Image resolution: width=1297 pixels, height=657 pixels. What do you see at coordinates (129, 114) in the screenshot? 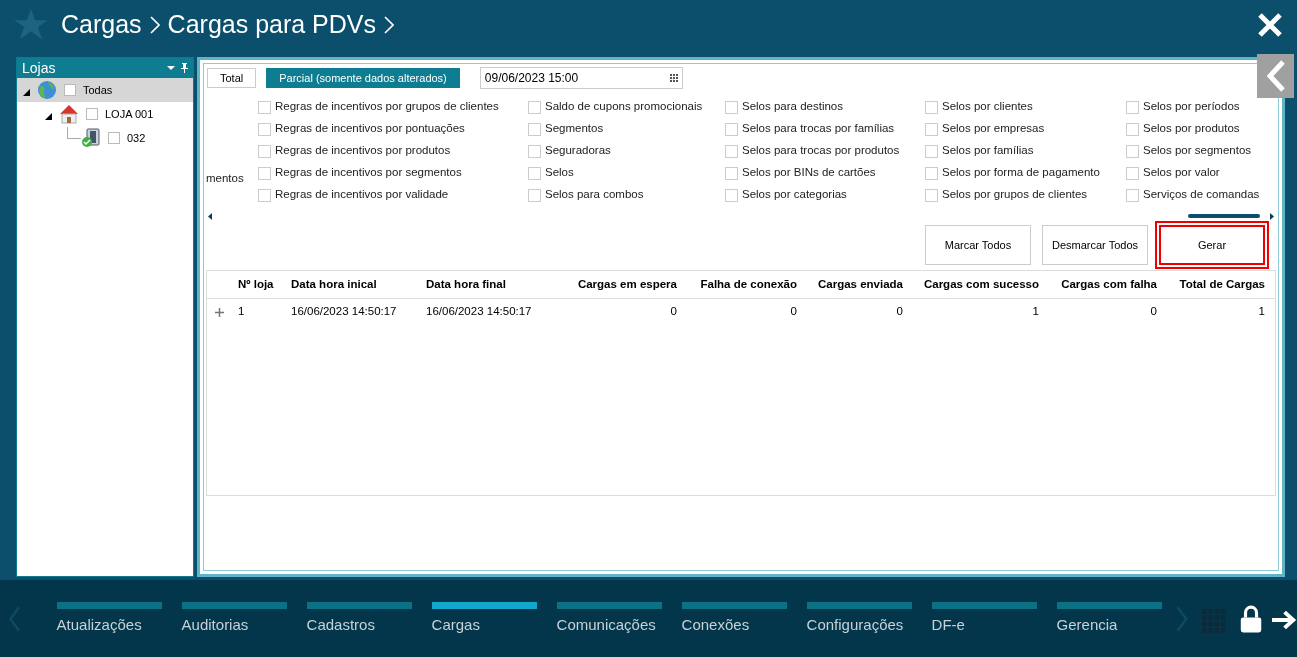
I see `tree-label: LOJA 001` at bounding box center [129, 114].